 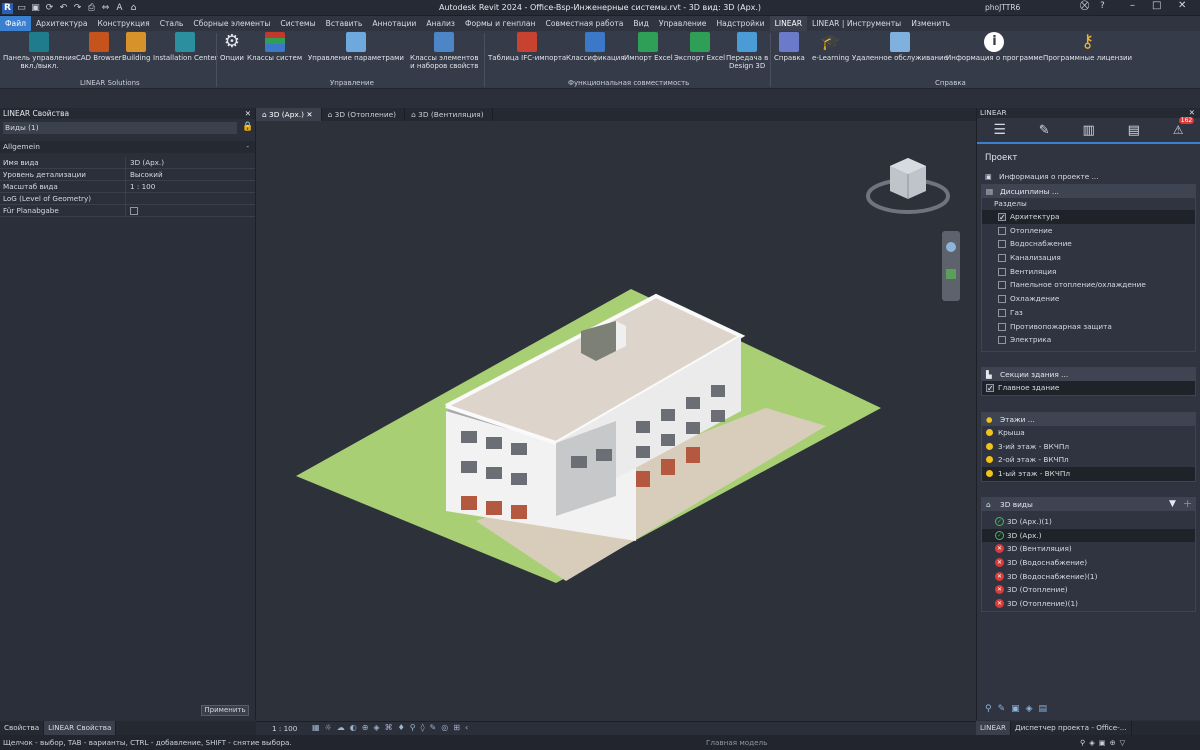 What do you see at coordinates (1088, 563) in the screenshot?
I see `view-item: ✕ 3D (Водоснабжение)` at bounding box center [1088, 563].